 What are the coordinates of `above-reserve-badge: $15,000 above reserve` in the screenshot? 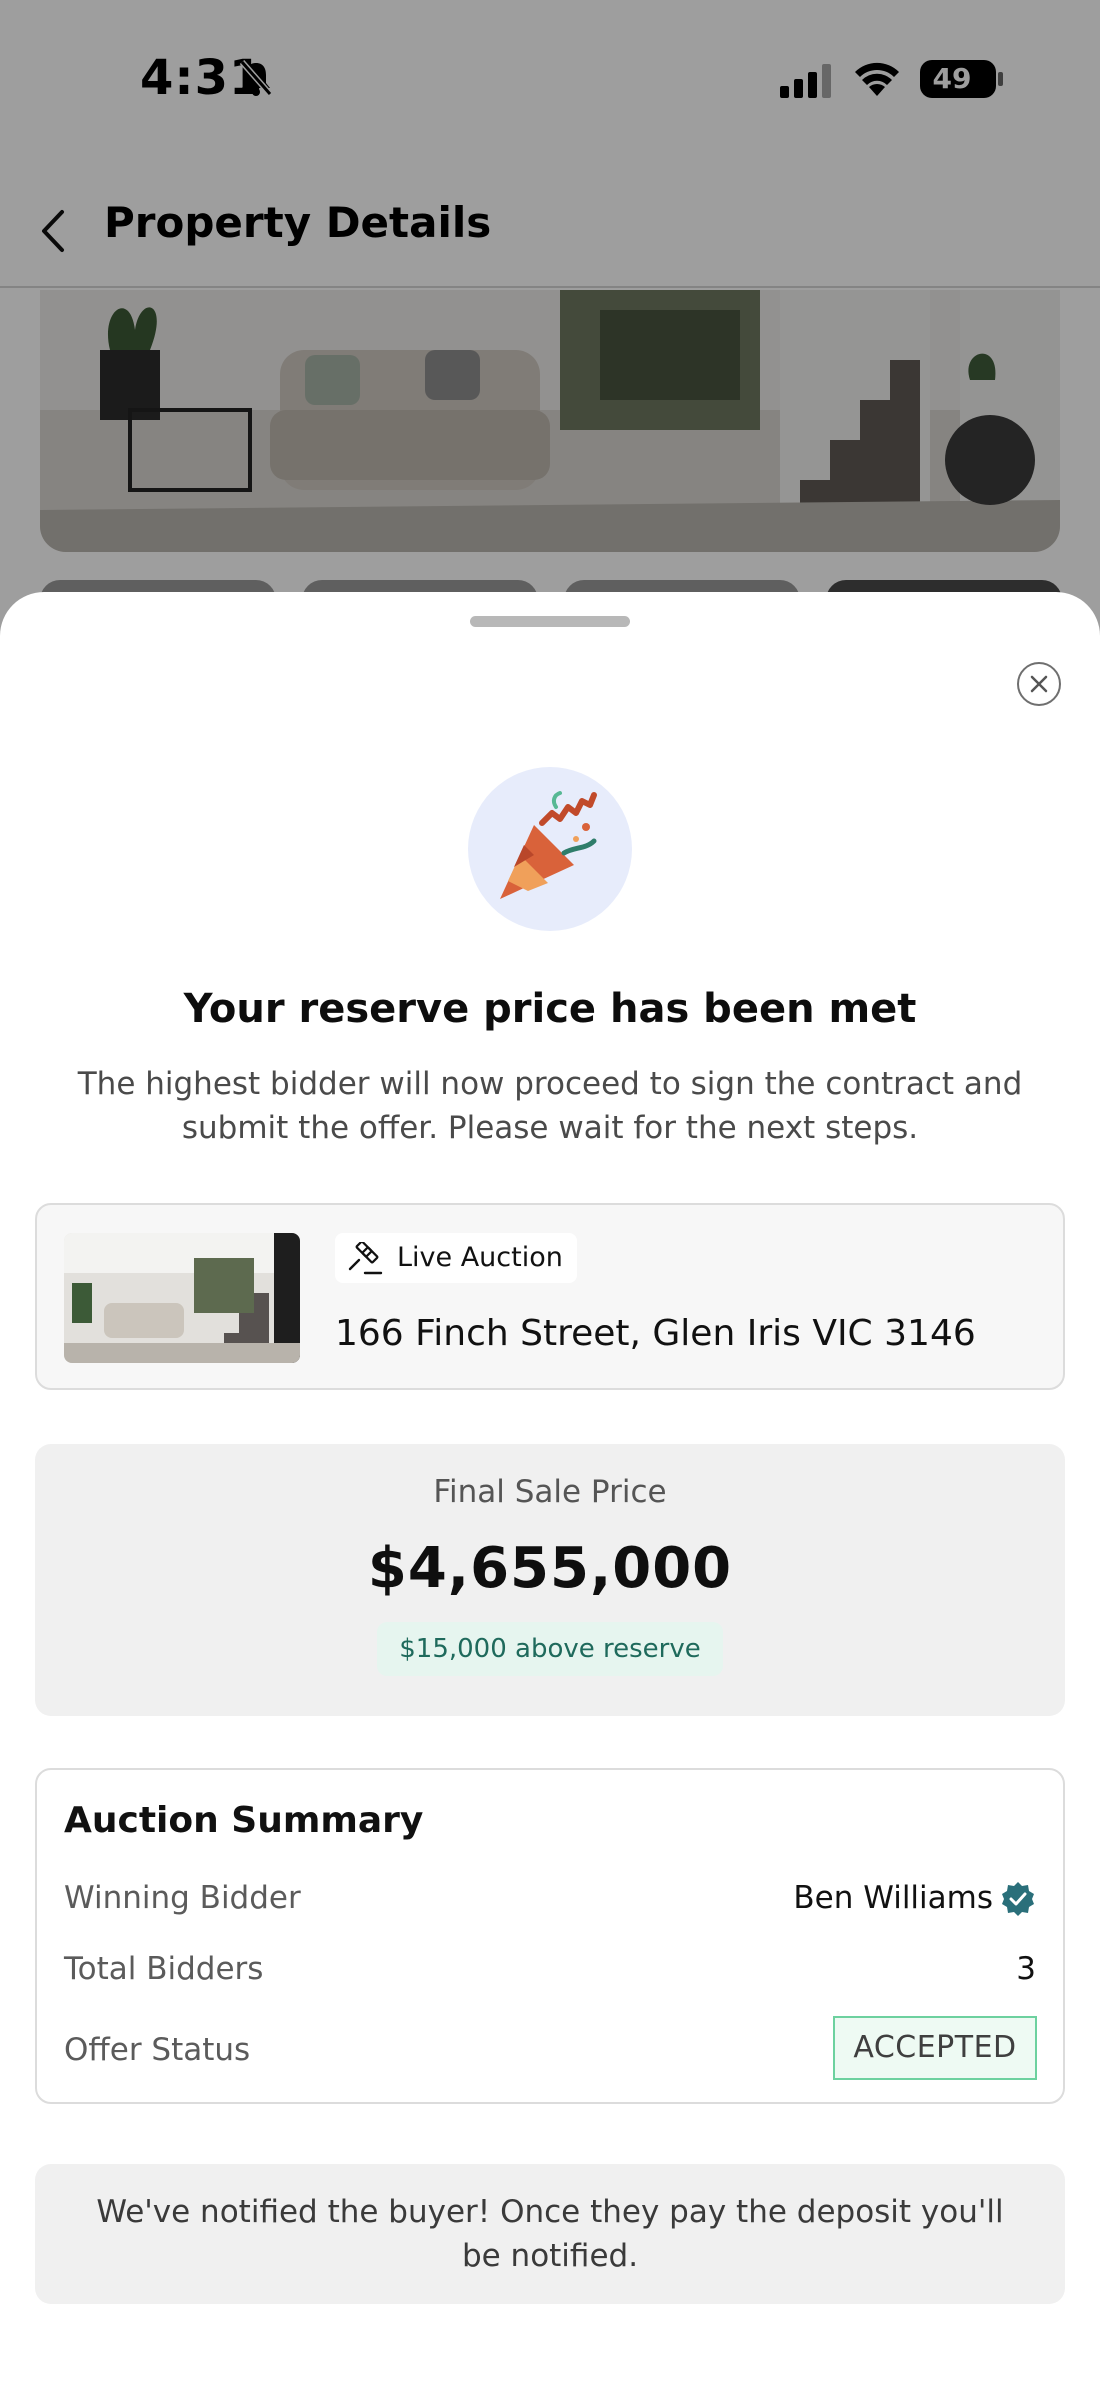 It's located at (550, 1649).